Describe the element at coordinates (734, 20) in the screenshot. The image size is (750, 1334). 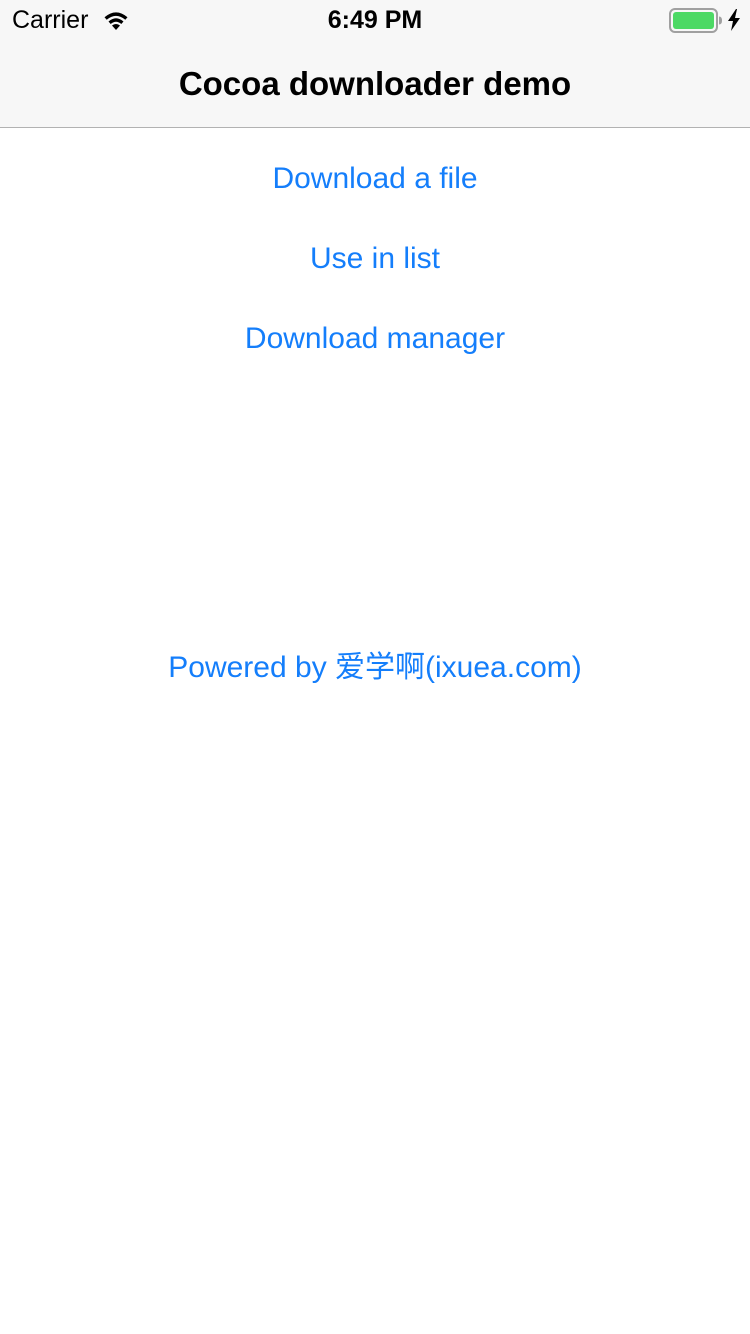
I see `lightning-bolt-icon` at that location.